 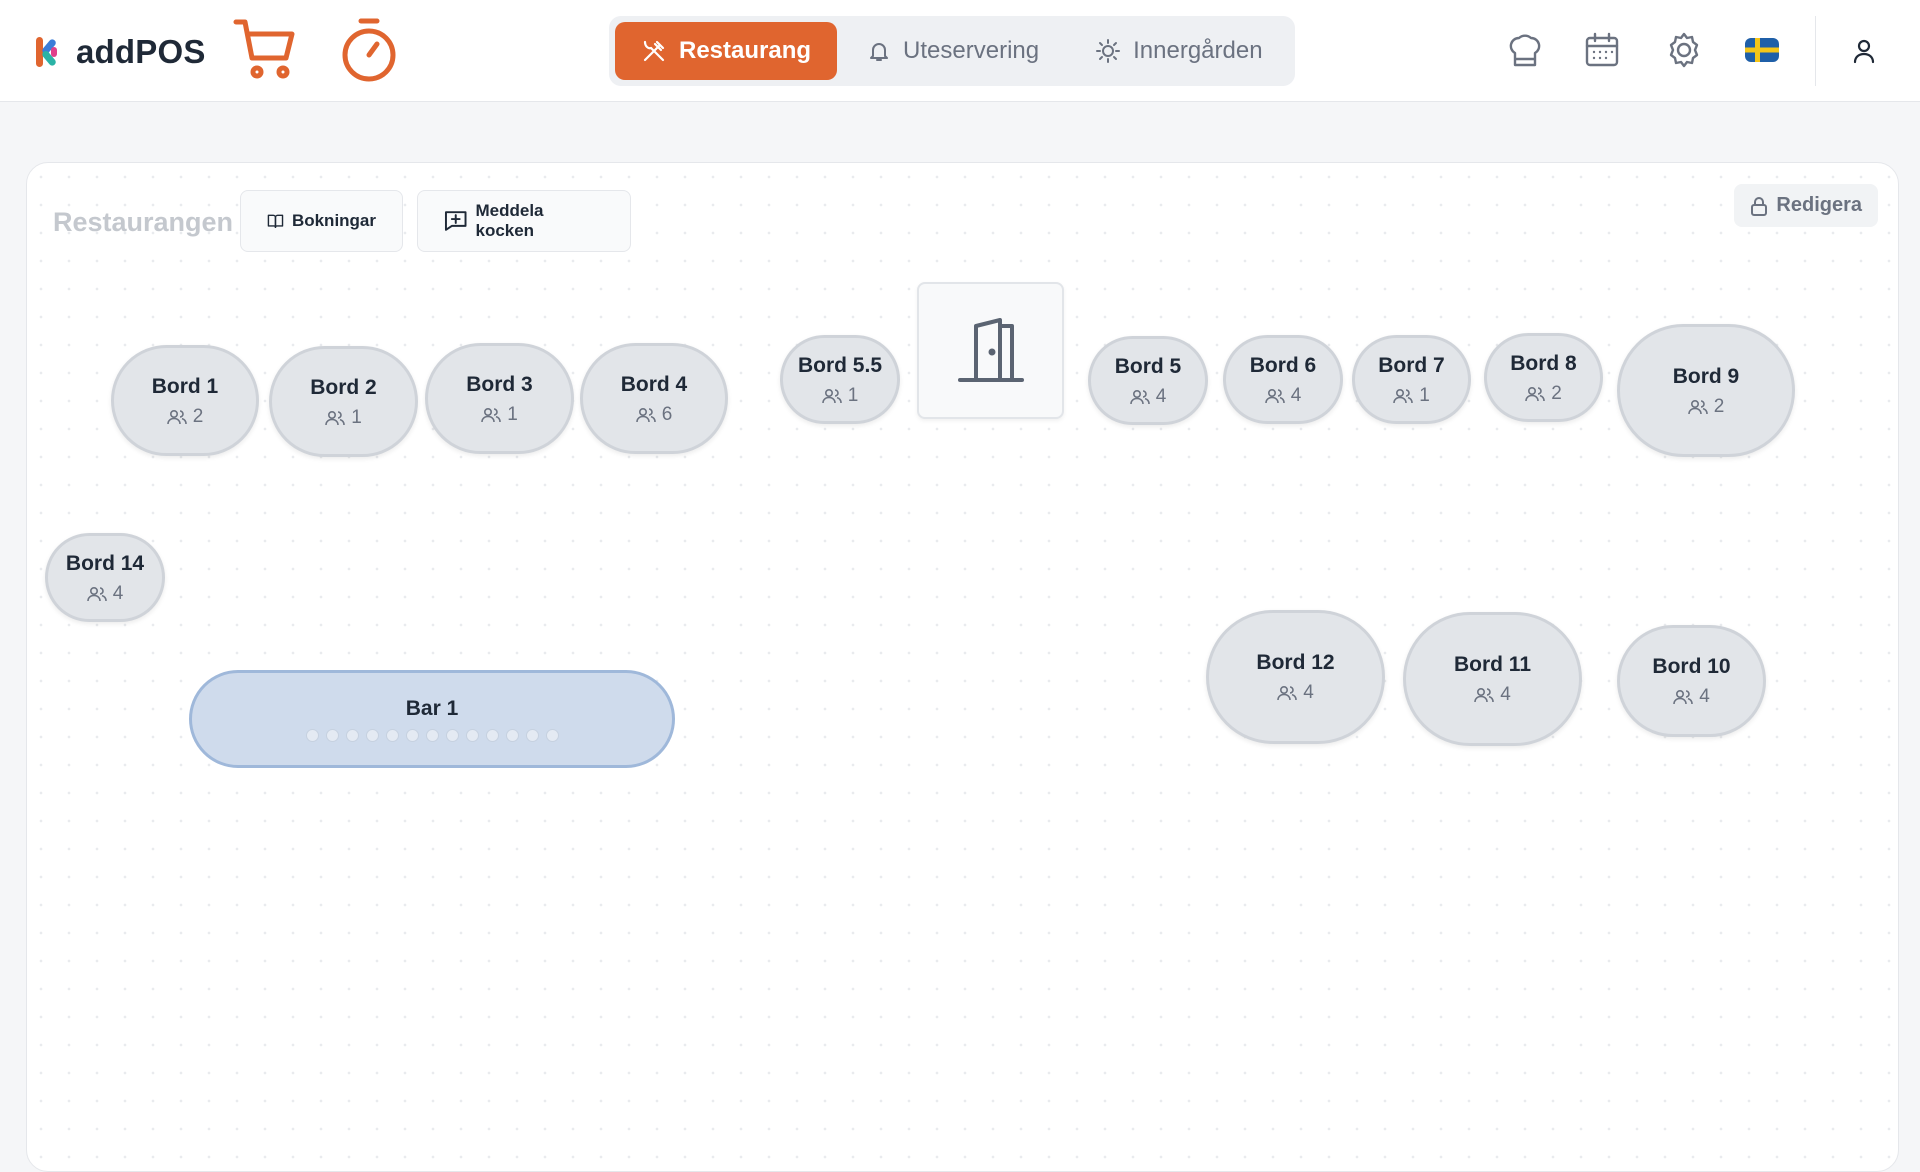 I want to click on bar-seats, so click(x=432, y=735).